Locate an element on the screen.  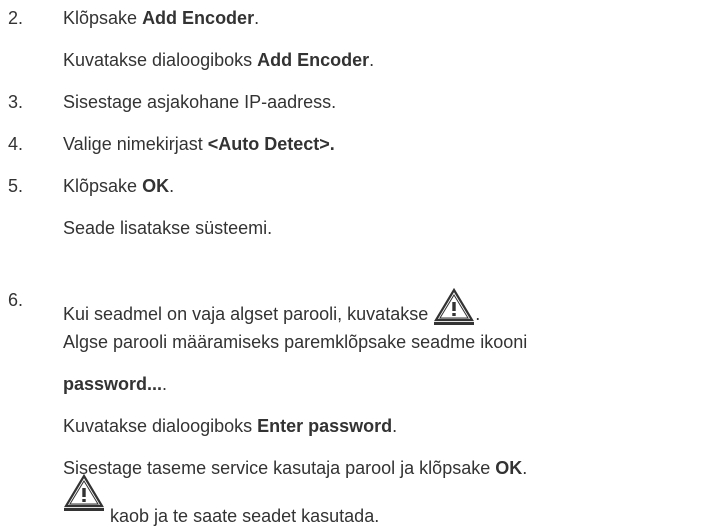
step-number: 4. is located at coordinates (16, 144).